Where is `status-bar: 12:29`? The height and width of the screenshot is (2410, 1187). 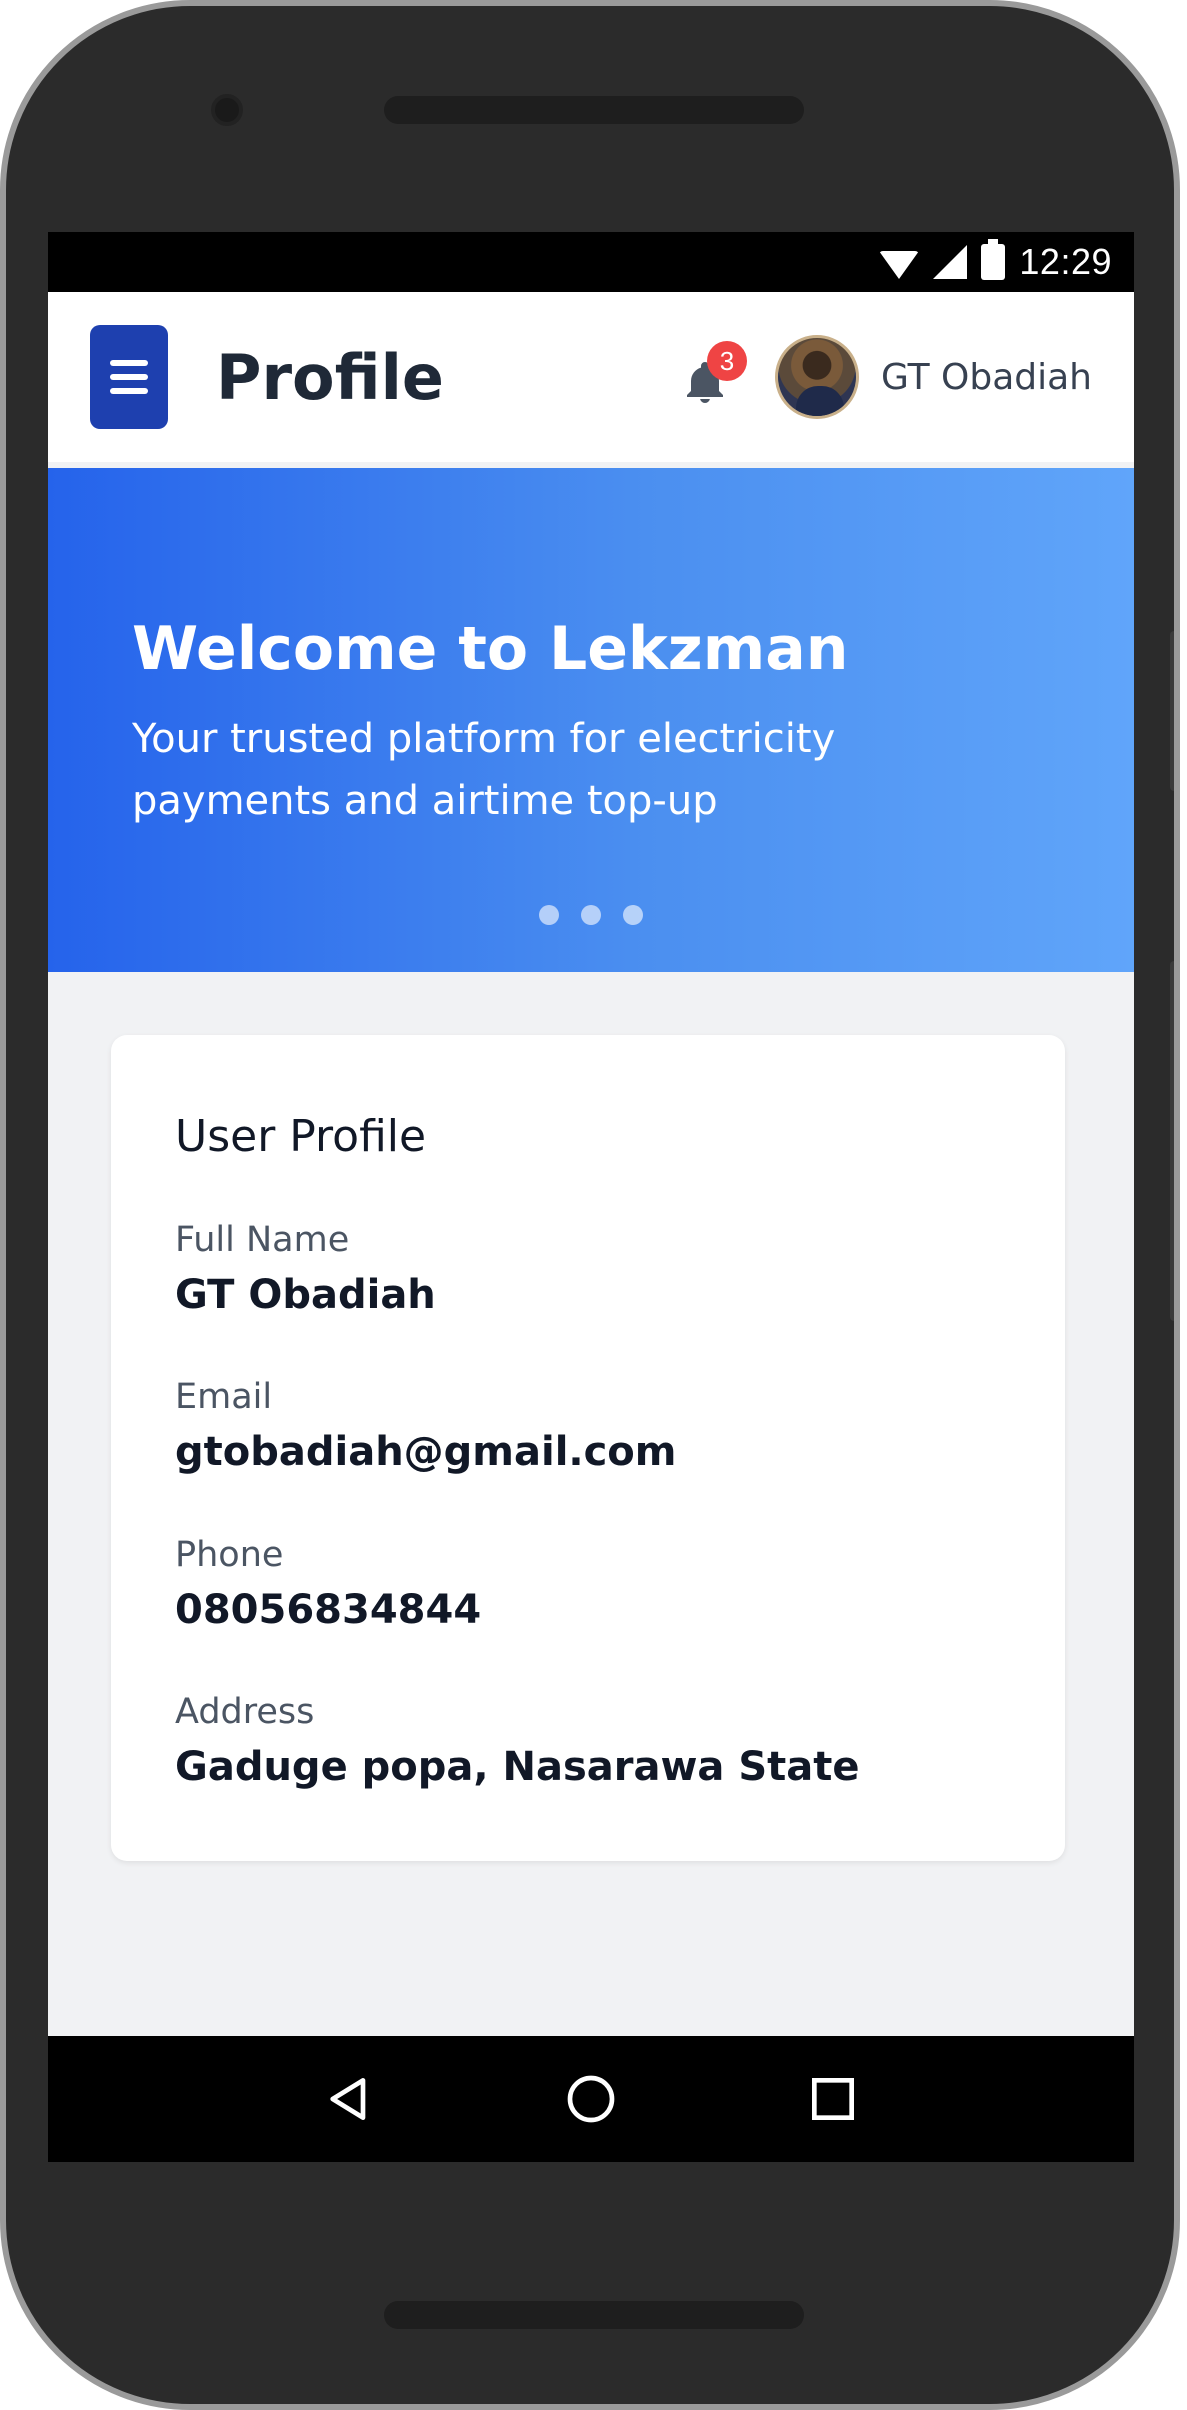
status-bar: 12:29 is located at coordinates (591, 262).